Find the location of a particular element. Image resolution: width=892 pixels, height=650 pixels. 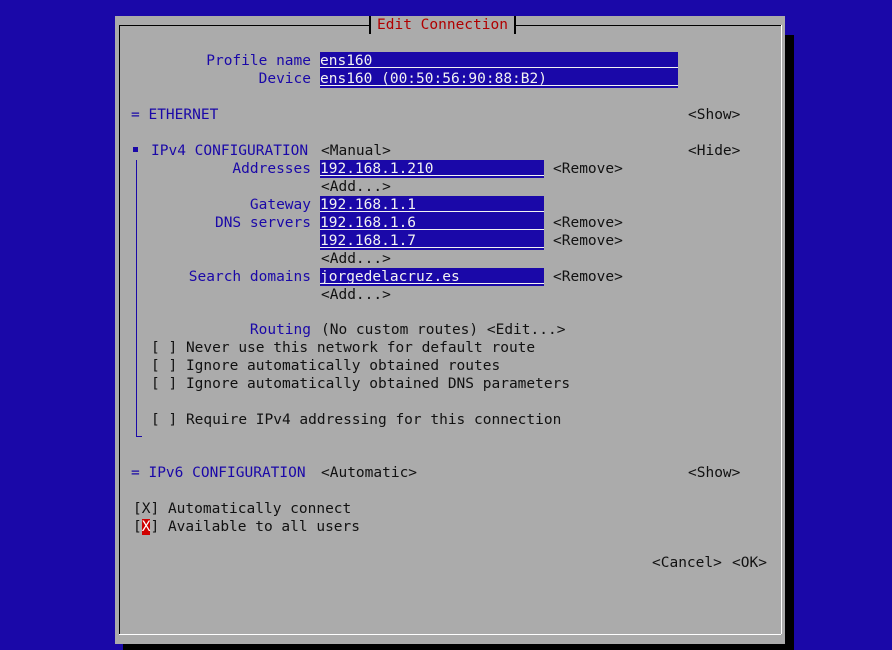

ipv4-section-header: IPv4 CONFIGURATION is located at coordinates (230, 151).